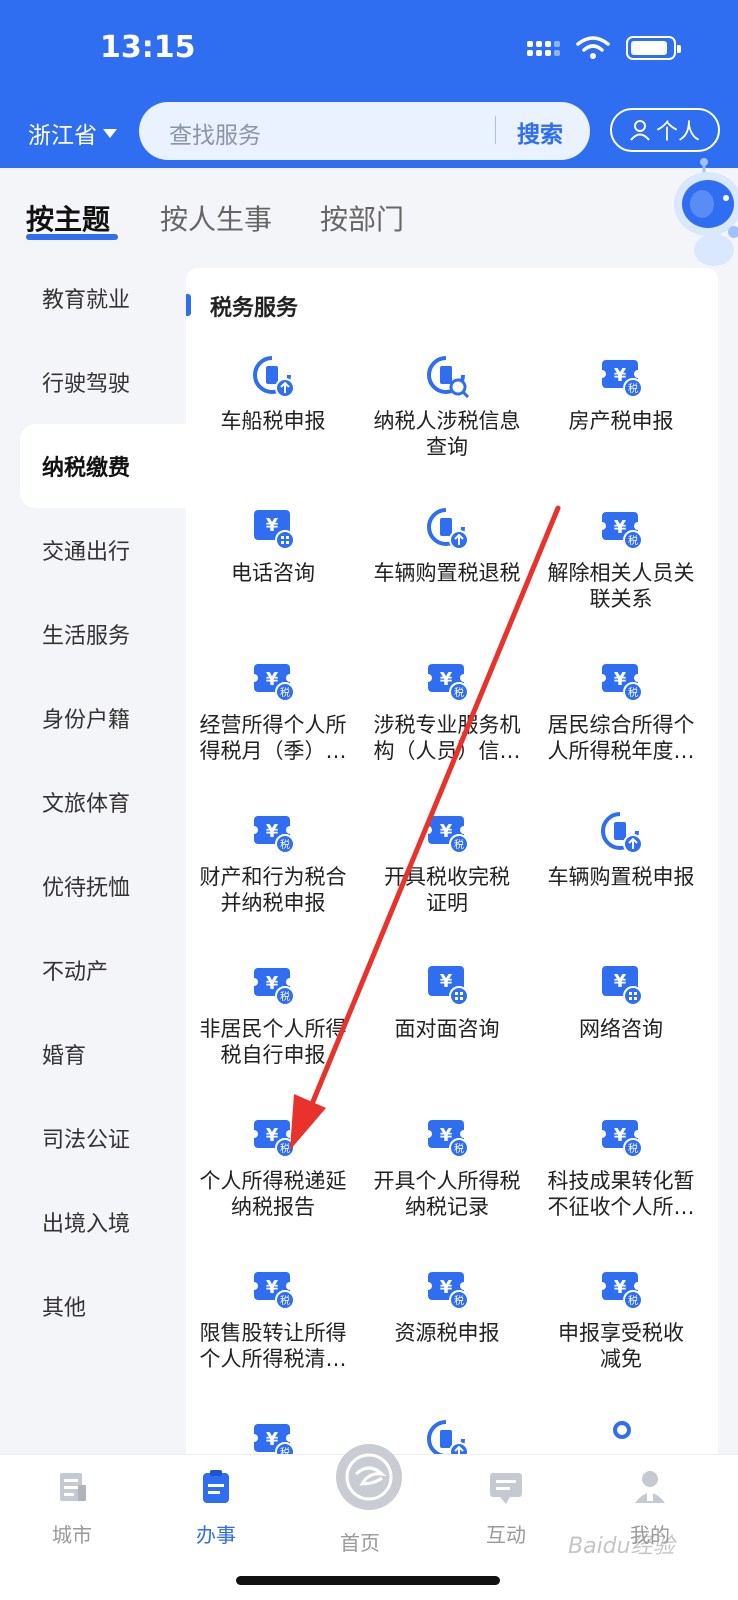 This screenshot has height=1600, width=738. Describe the element at coordinates (369, 84) in the screenshot. I see `app-header: 13:15 浙江省 查找服务 搜索 个人` at that location.